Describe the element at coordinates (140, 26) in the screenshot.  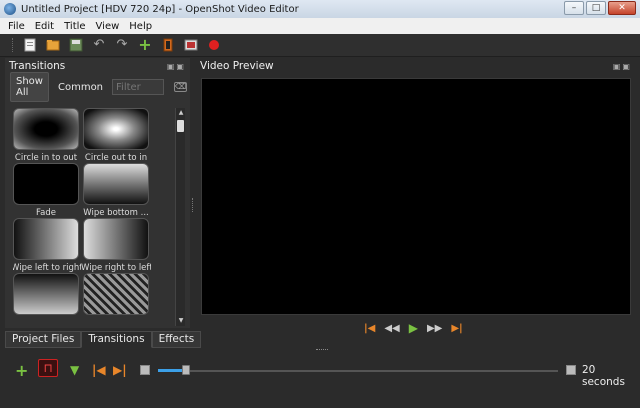
I see `menu-help: Help` at that location.